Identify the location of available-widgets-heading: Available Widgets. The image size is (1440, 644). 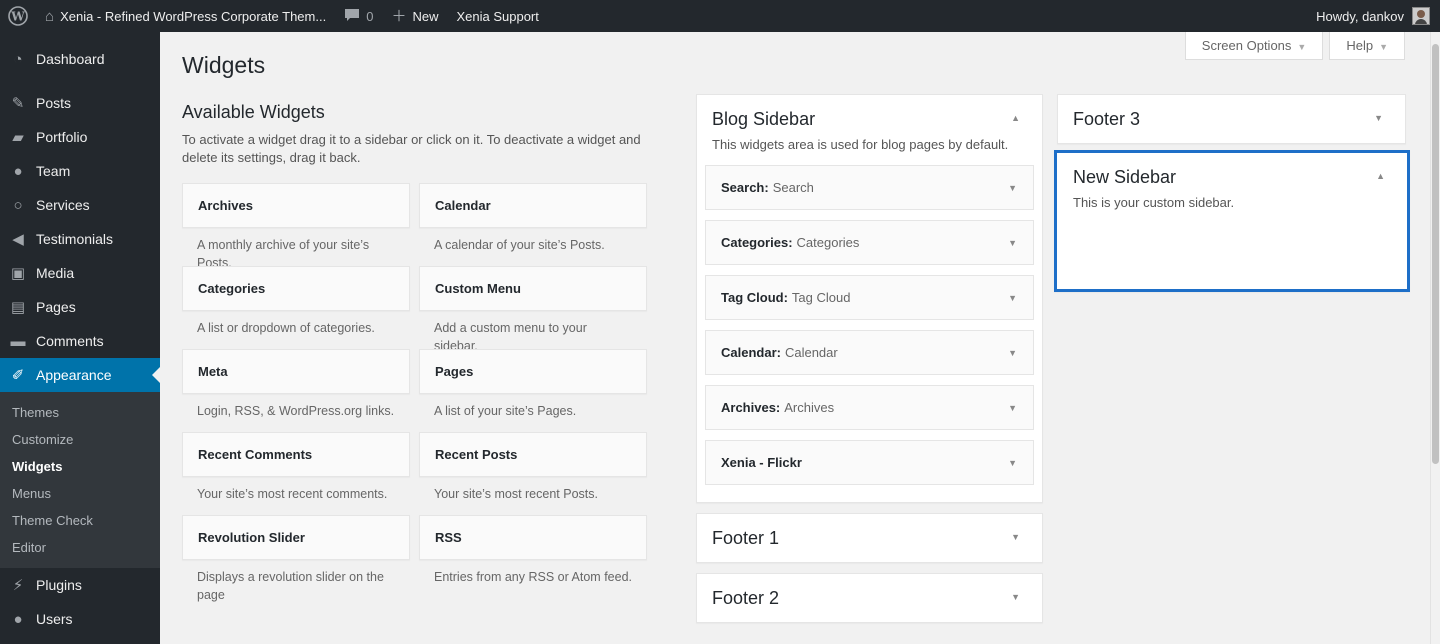
(253, 112).